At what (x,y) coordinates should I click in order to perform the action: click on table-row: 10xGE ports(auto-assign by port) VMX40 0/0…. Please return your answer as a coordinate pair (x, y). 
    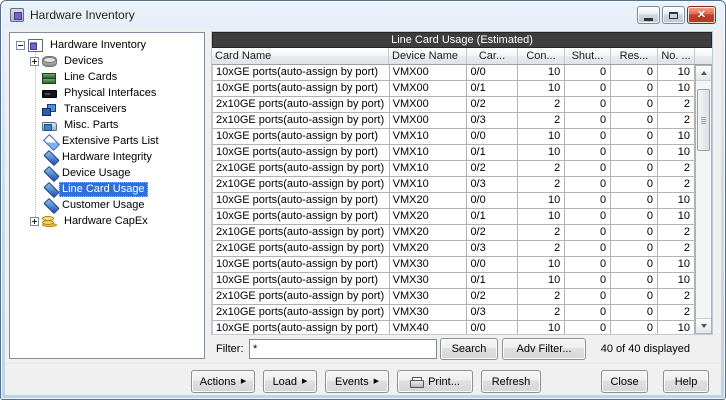
    Looking at the image, I should click on (454, 327).